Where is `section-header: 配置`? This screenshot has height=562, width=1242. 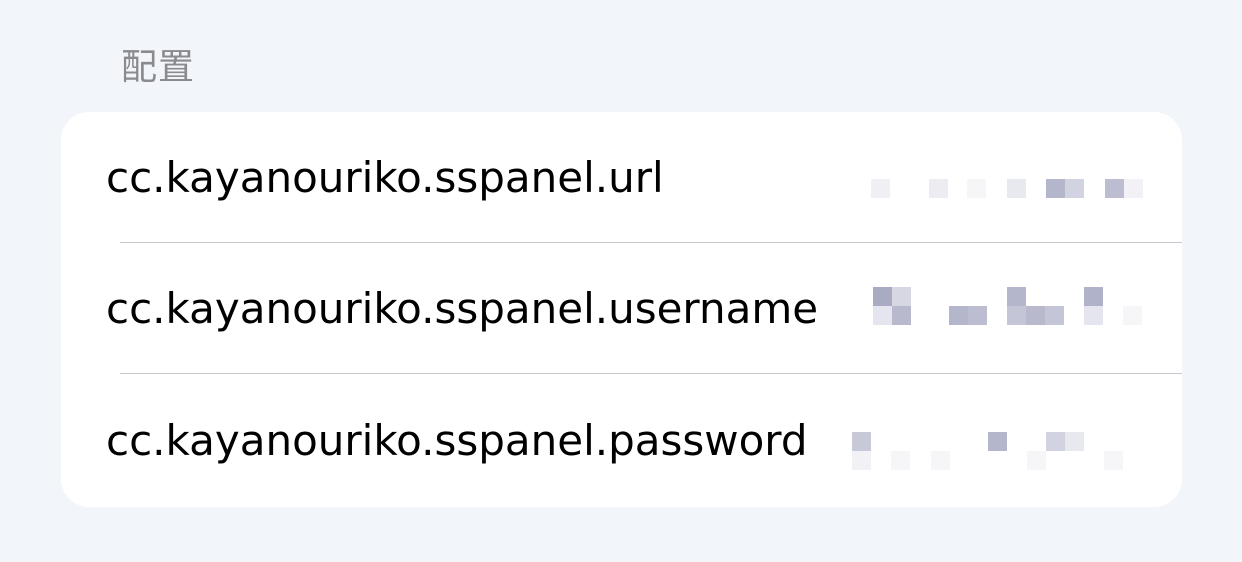 section-header: 配置 is located at coordinates (158, 67).